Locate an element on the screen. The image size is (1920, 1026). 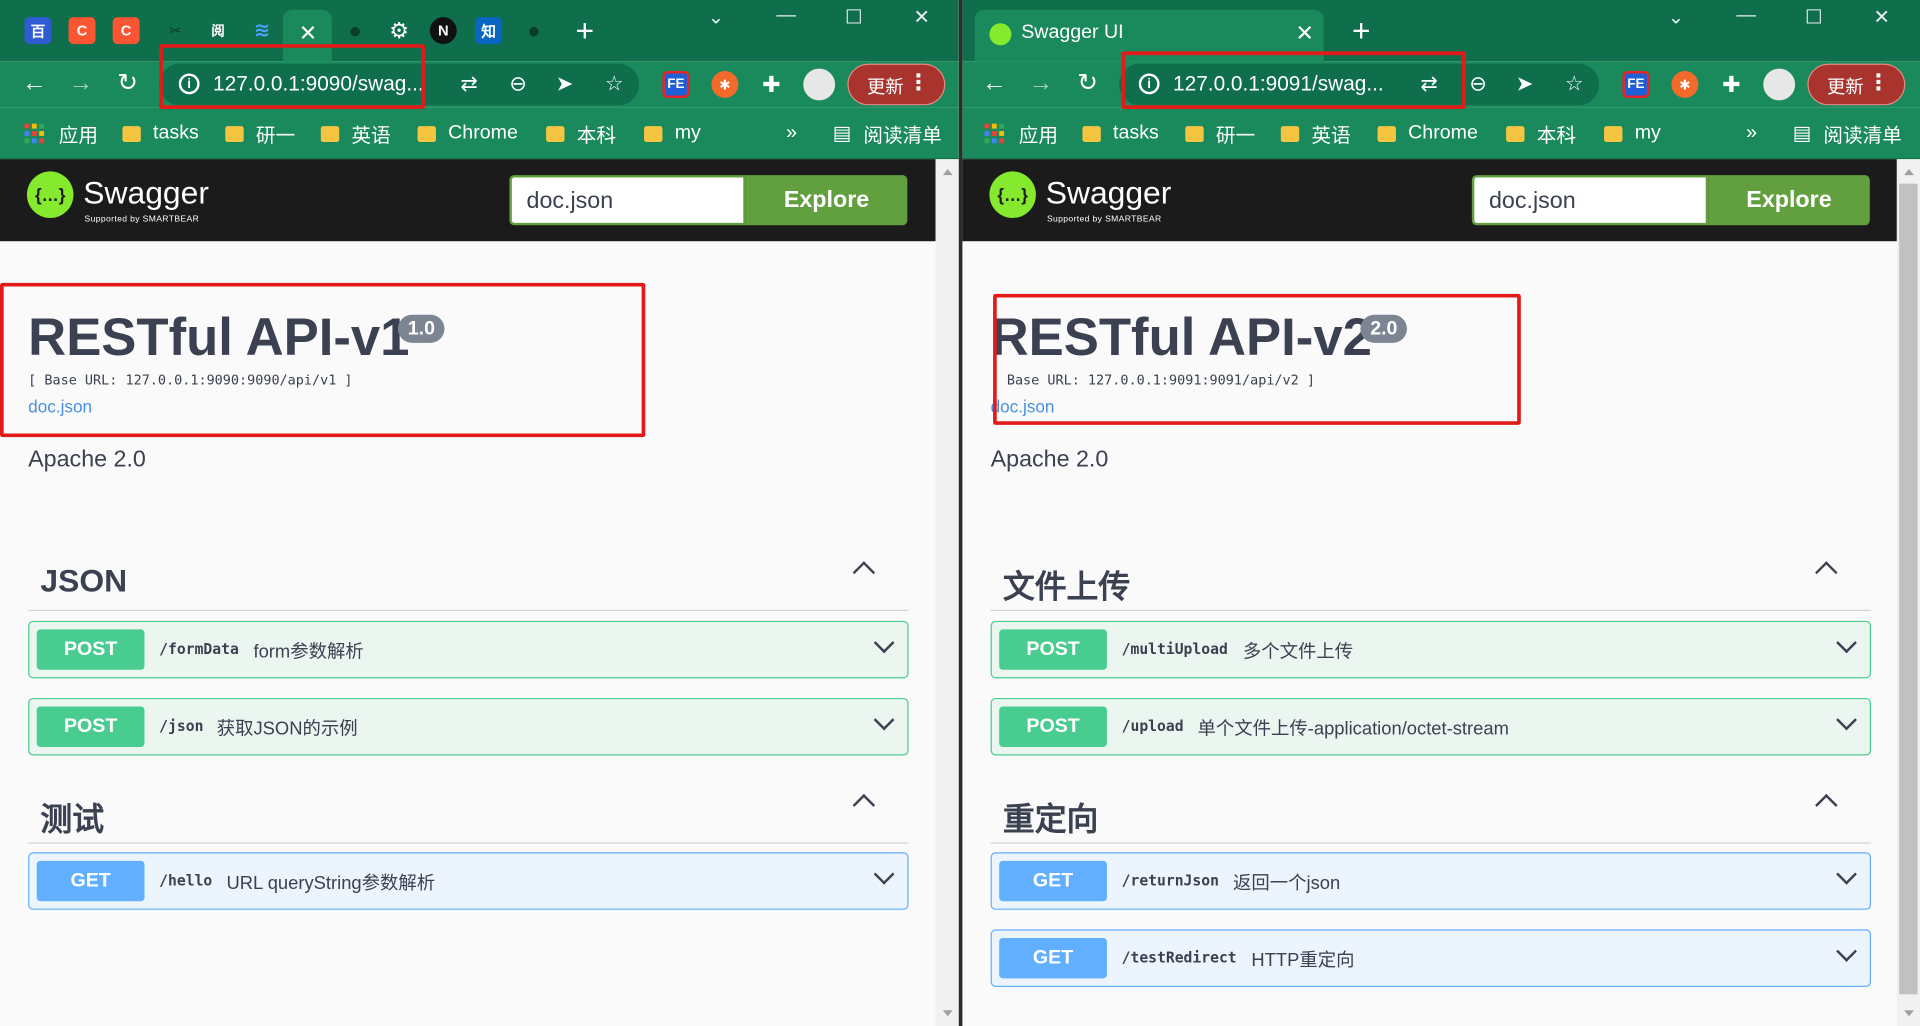
gear-icon: ⚙ is located at coordinates (399, 30).